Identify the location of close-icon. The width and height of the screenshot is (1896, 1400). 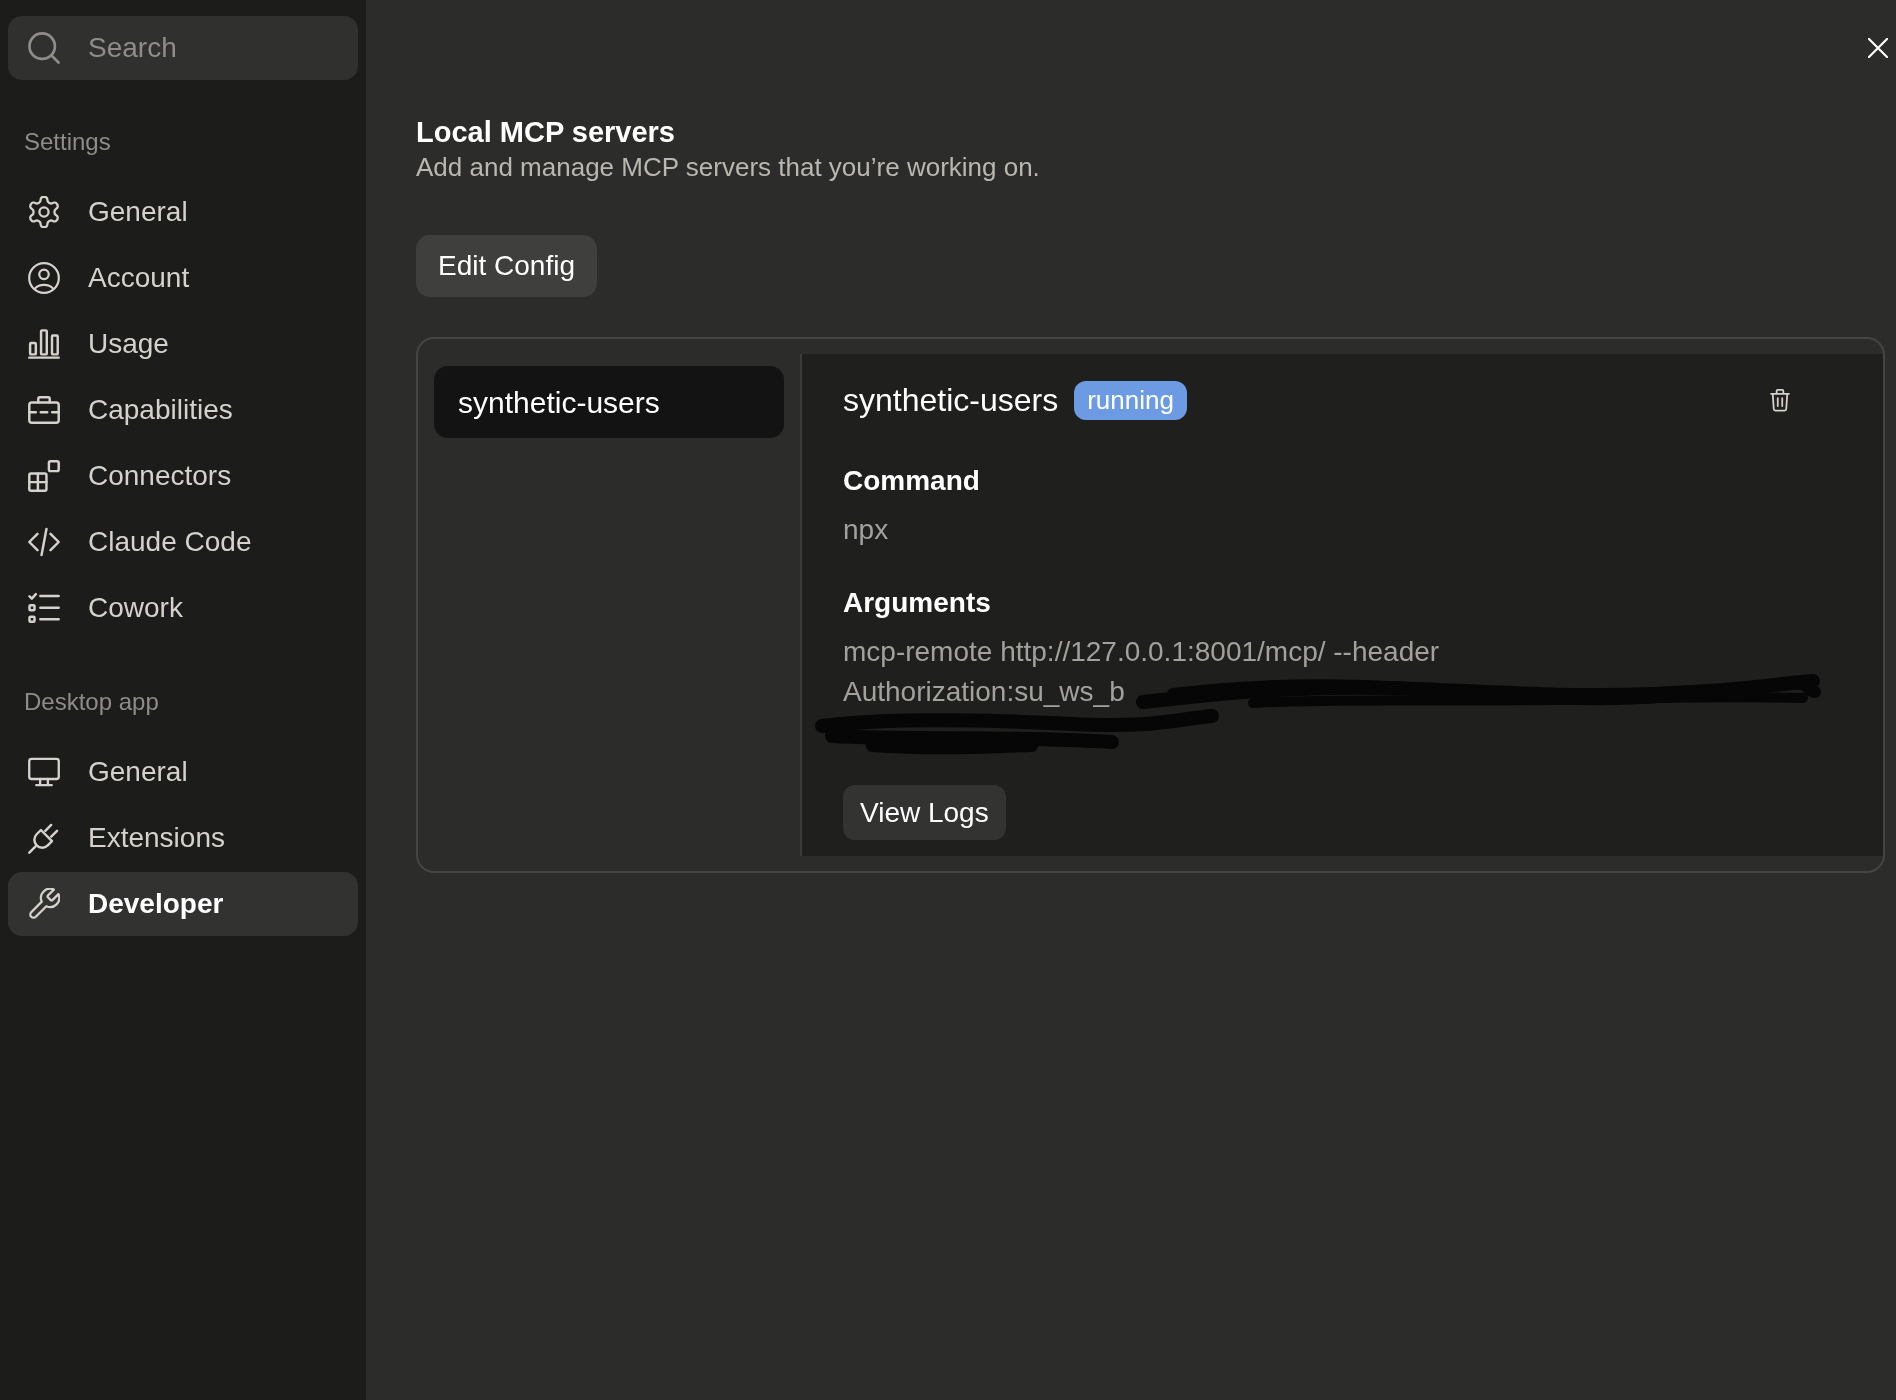
(1877, 48).